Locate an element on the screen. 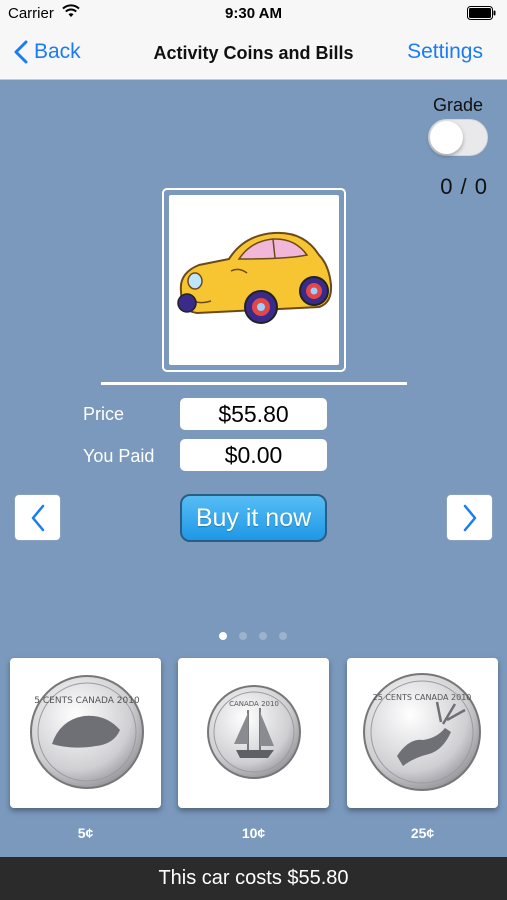 The width and height of the screenshot is (507, 900). battery-icon is located at coordinates (482, 15).